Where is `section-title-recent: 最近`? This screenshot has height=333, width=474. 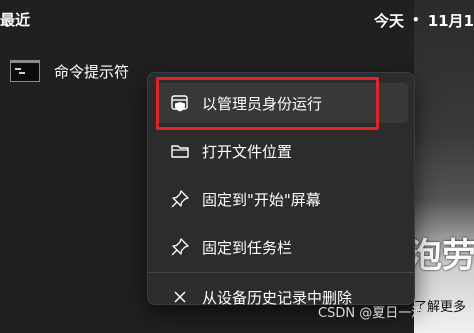 section-title-recent: 最近 is located at coordinates (15, 20).